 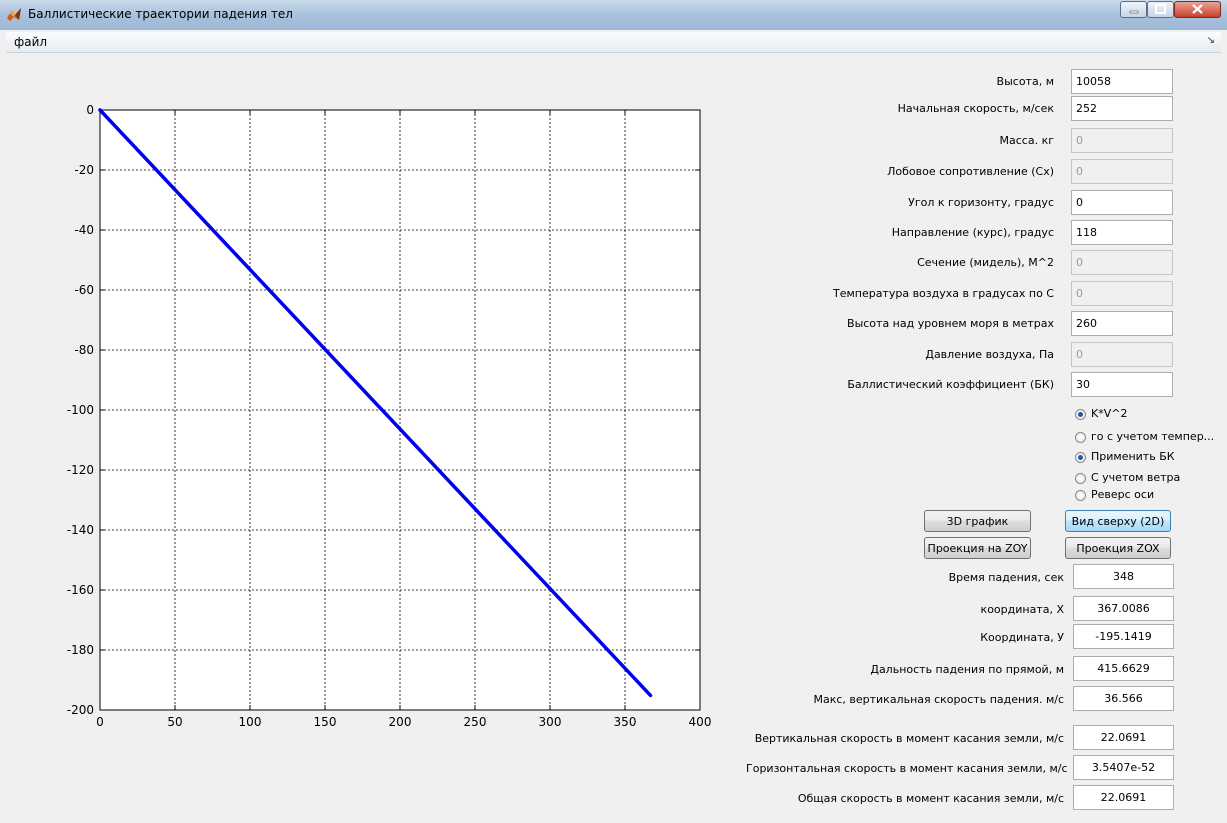 What do you see at coordinates (160, 14) in the screenshot?
I see `window-title: Баллистические траектории падения тел` at bounding box center [160, 14].